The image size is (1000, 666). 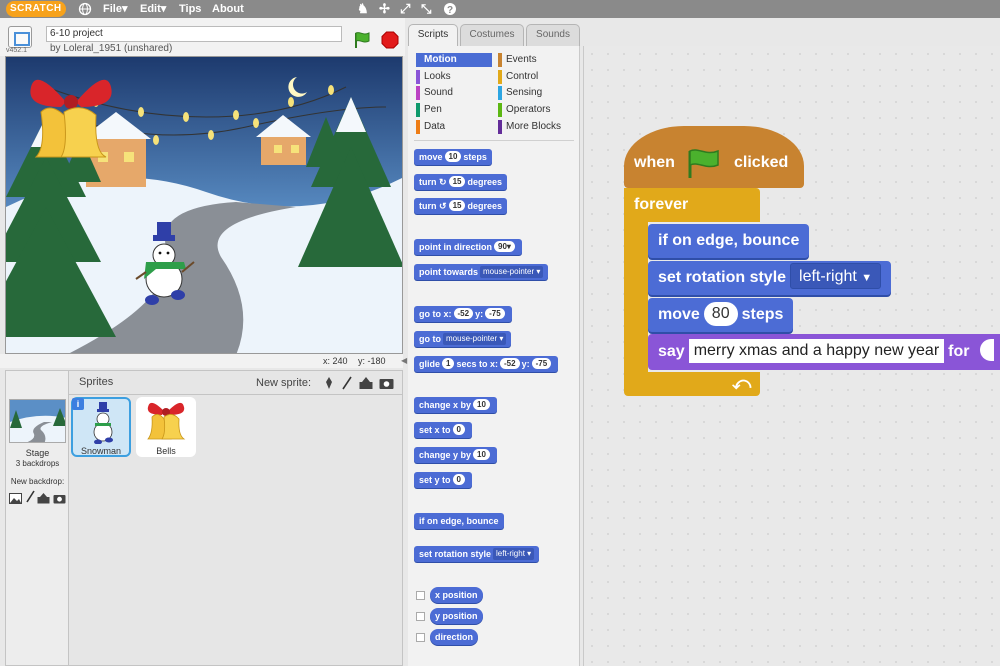 What do you see at coordinates (816, 351) in the screenshot?
I see `say-text-input: merry xmas and a happy new year` at bounding box center [816, 351].